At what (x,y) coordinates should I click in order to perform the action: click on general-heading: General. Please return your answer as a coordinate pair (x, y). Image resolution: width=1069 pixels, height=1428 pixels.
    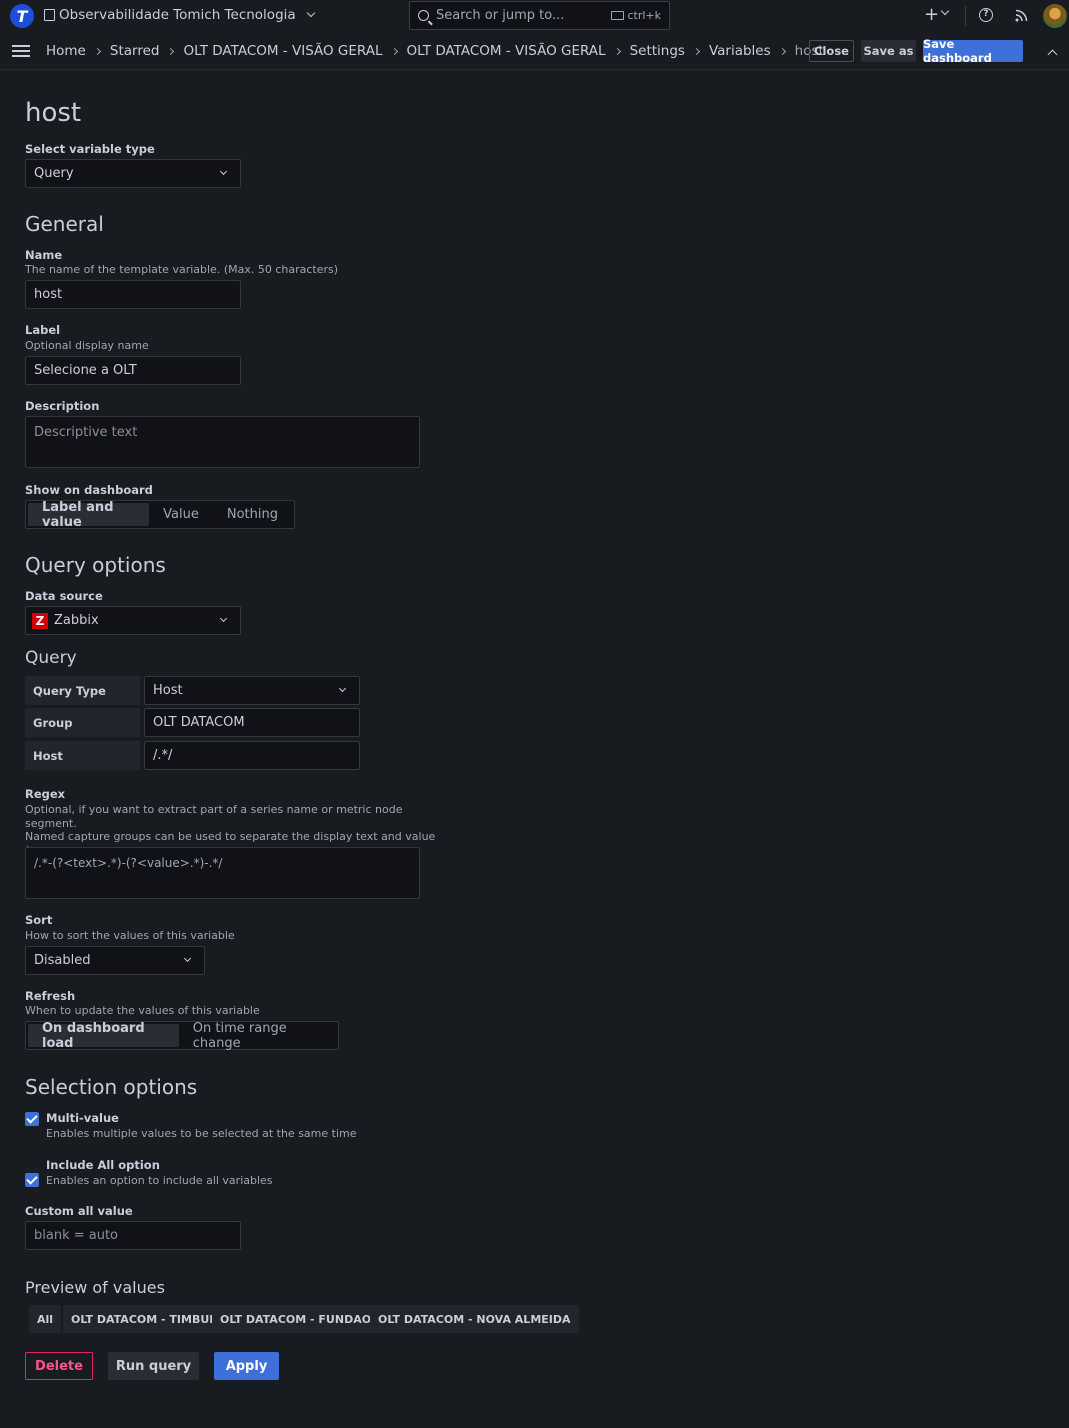
    Looking at the image, I should click on (64, 224).